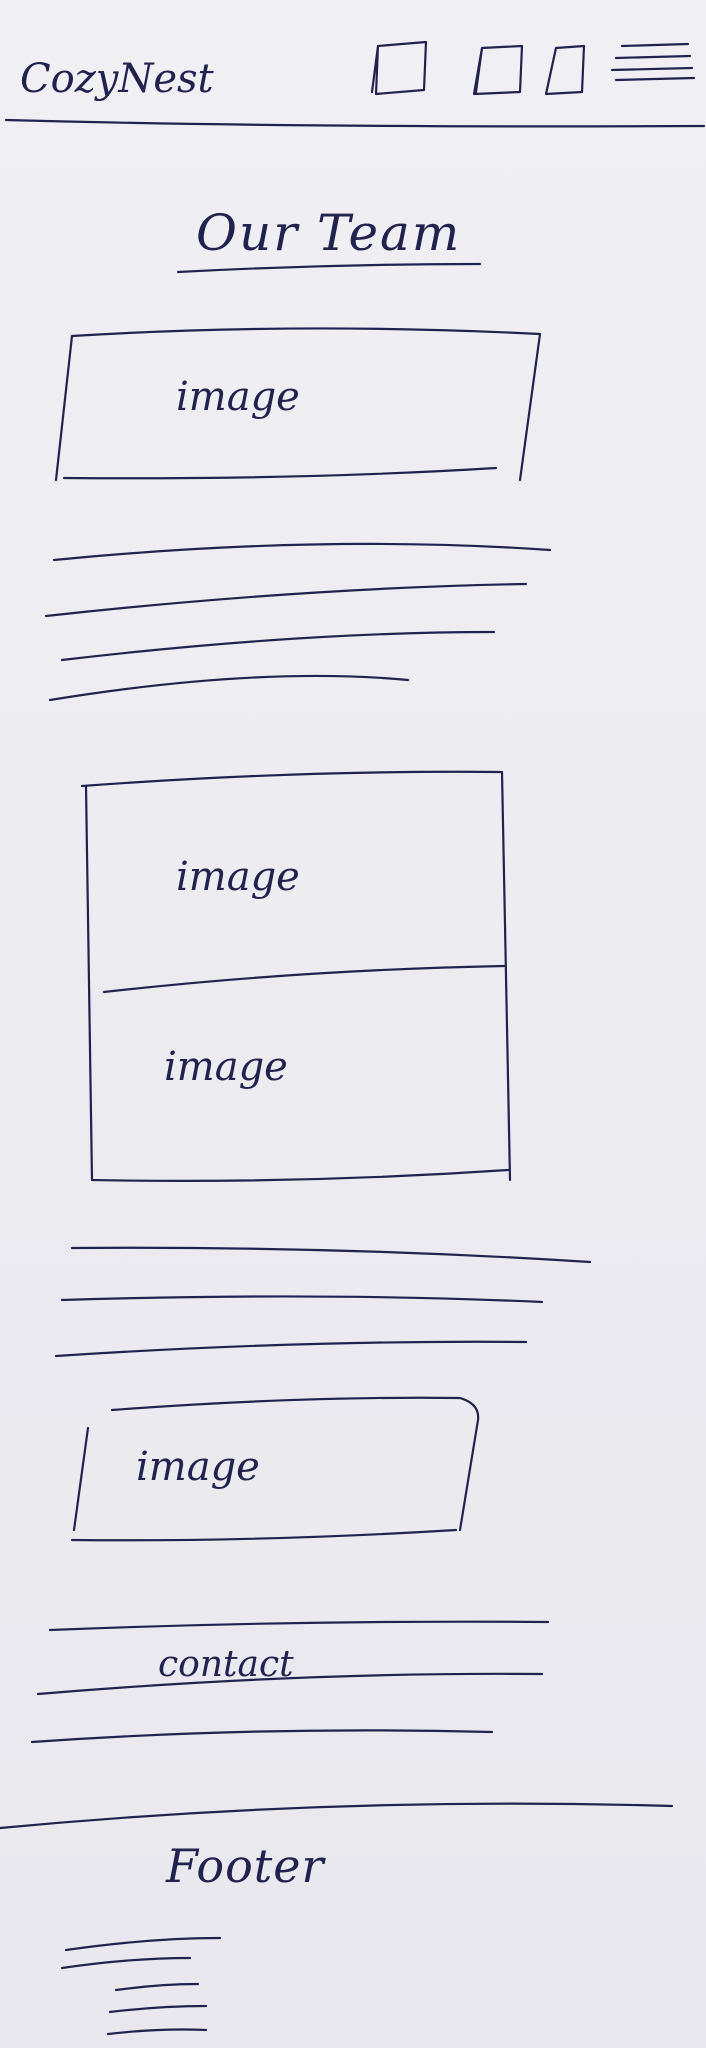 The width and height of the screenshot is (706, 2048). What do you see at coordinates (329, 268) in the screenshot?
I see `title-underline` at bounding box center [329, 268].